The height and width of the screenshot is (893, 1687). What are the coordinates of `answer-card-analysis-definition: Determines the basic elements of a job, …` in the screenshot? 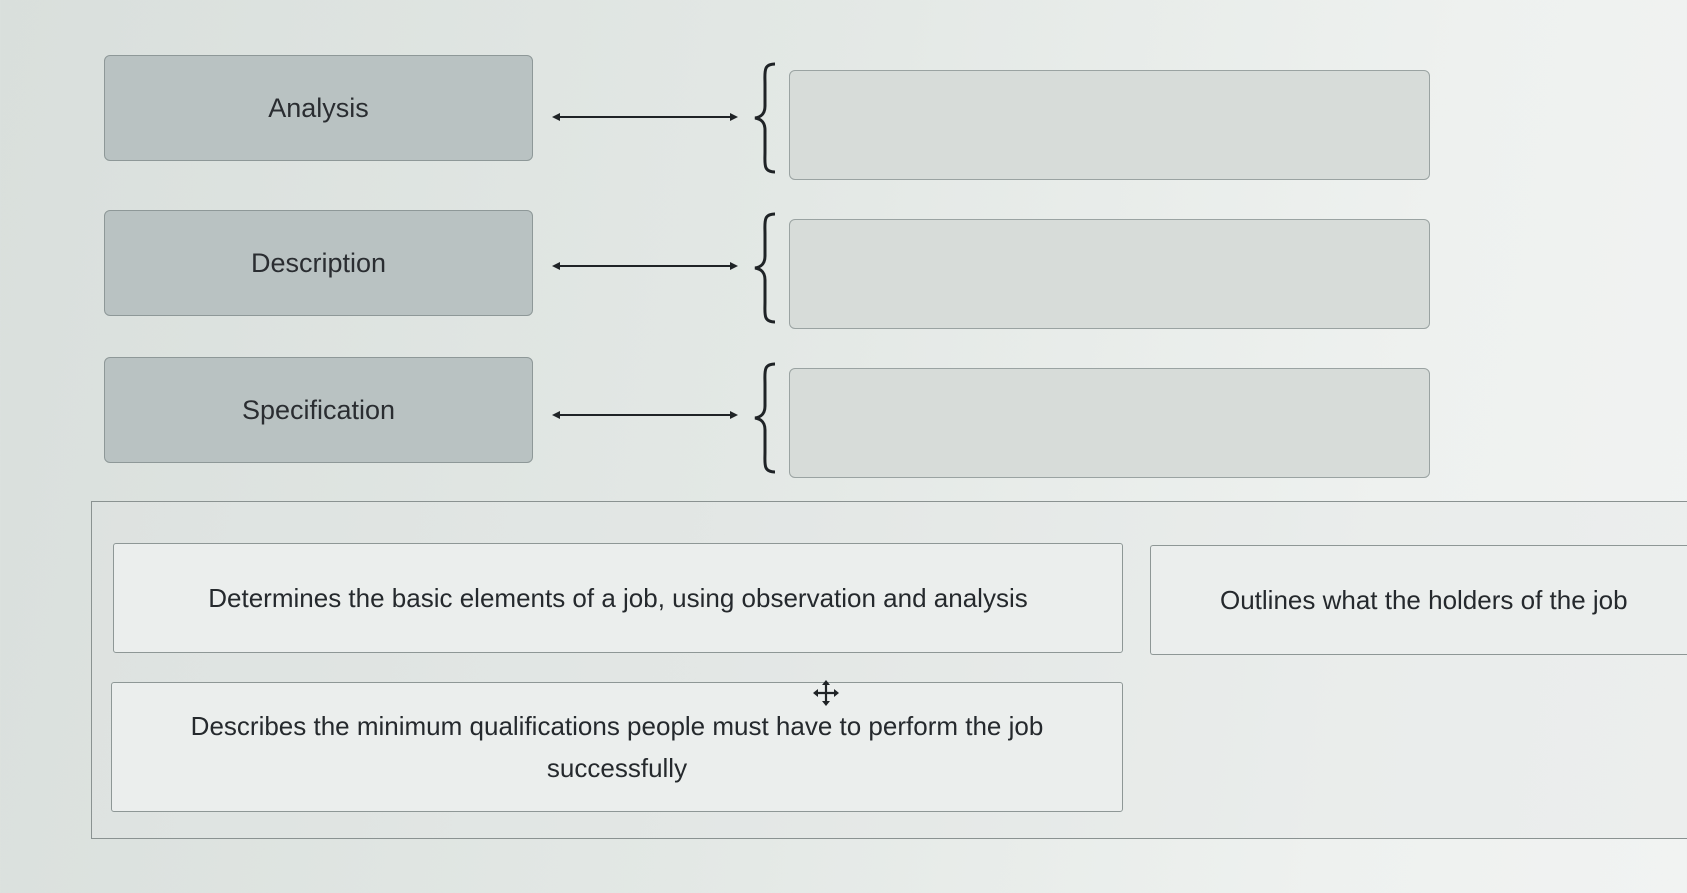 It's located at (618, 598).